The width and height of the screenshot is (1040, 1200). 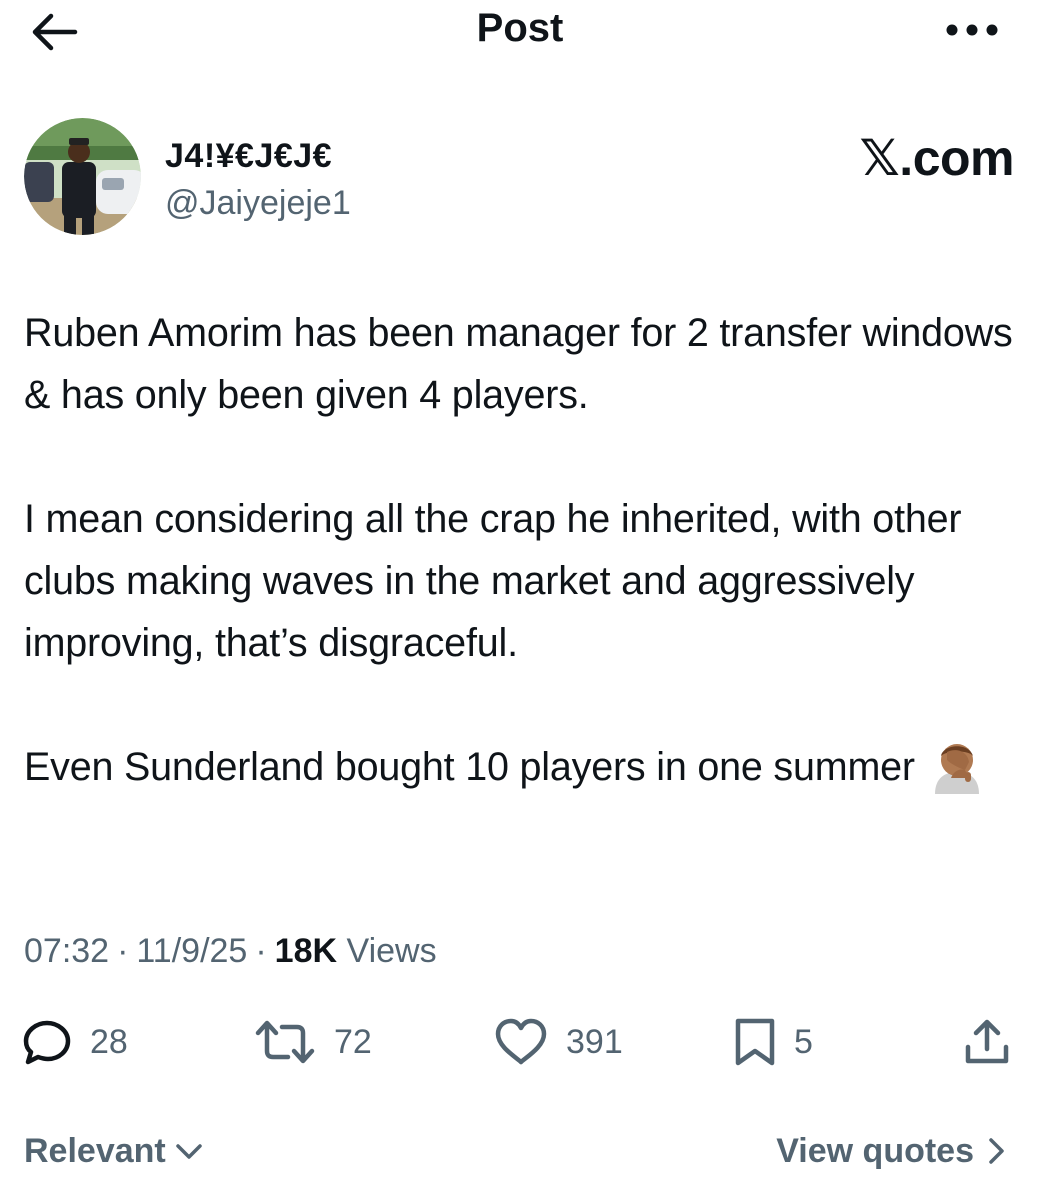 I want to click on avatar-photo, so click(x=82, y=176).